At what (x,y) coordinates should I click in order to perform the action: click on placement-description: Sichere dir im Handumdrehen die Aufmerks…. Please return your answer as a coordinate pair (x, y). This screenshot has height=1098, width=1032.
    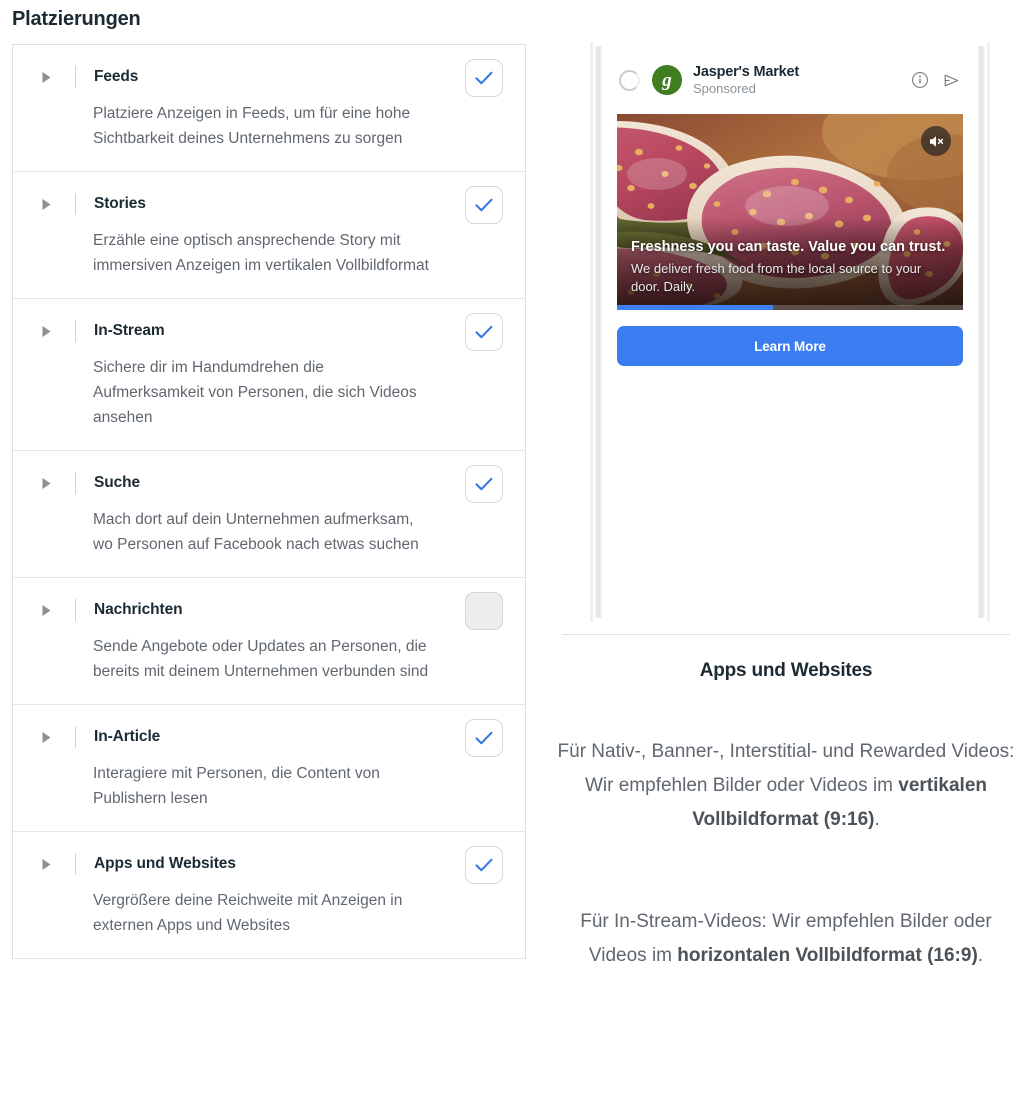
    Looking at the image, I should click on (255, 392).